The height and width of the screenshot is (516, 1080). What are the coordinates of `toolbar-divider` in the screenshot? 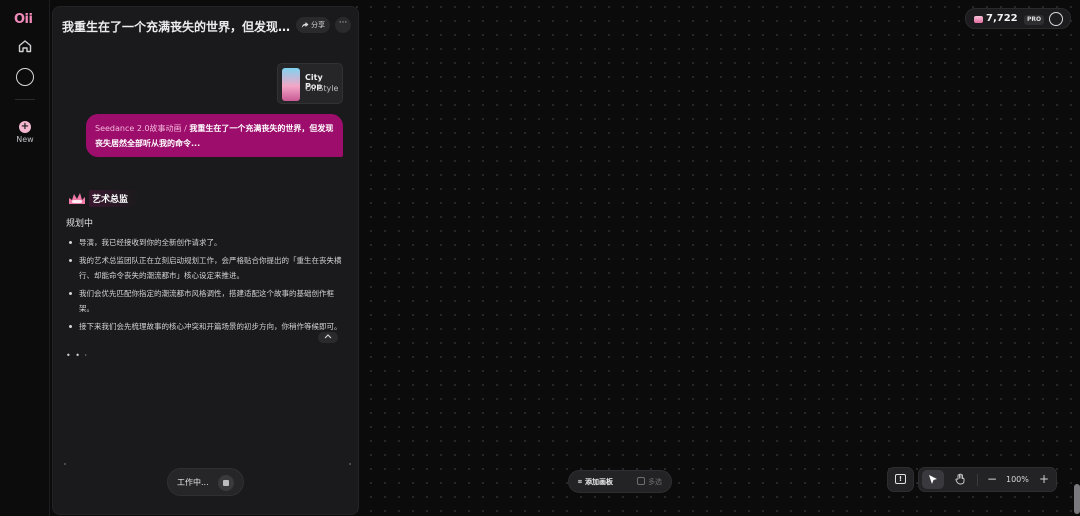 It's located at (977, 480).